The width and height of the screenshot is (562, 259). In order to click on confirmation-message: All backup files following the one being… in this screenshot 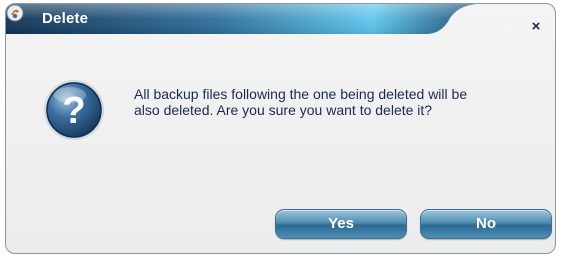, I will do `click(334, 102)`.